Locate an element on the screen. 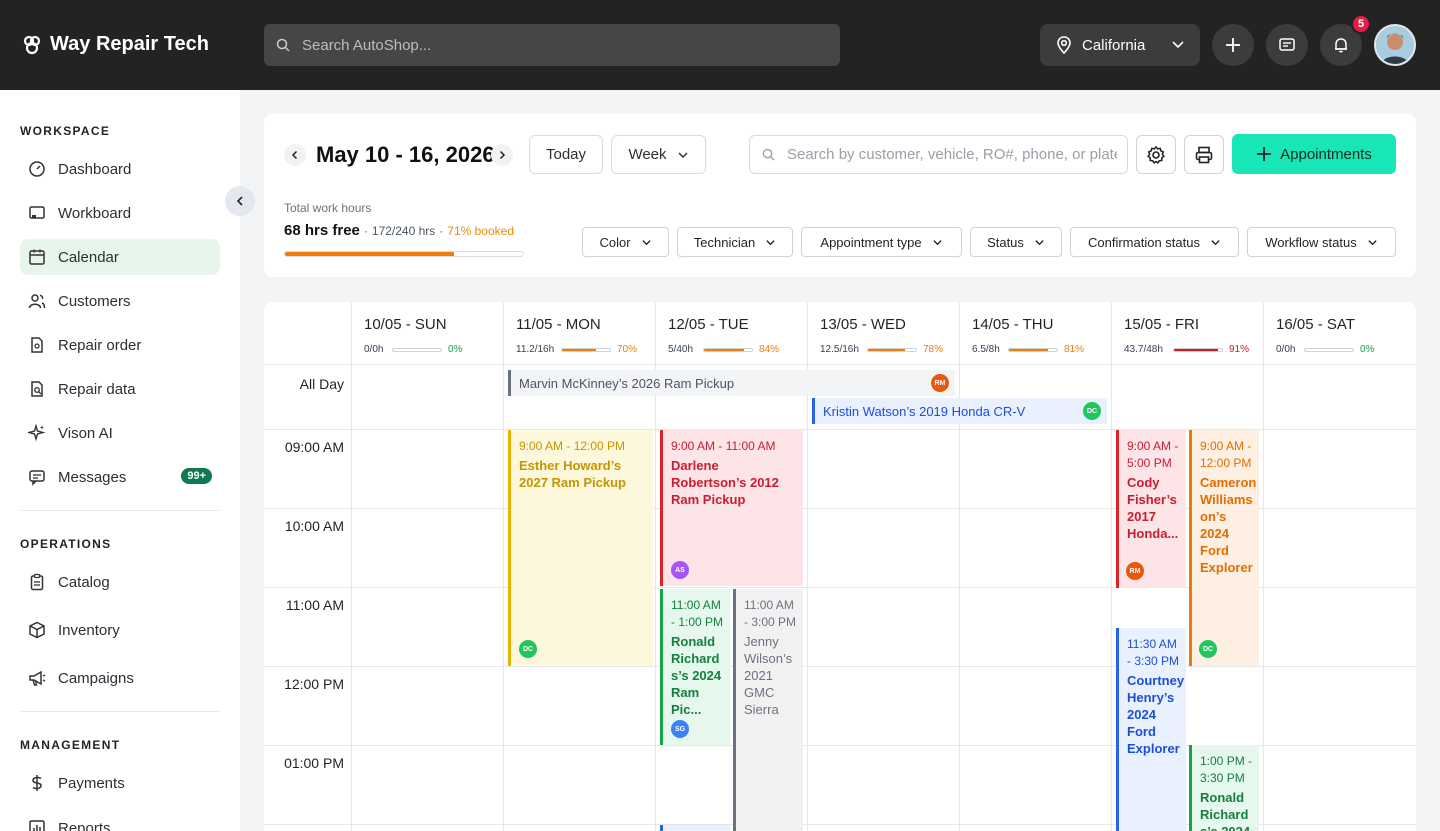  global-search is located at coordinates (552, 45).